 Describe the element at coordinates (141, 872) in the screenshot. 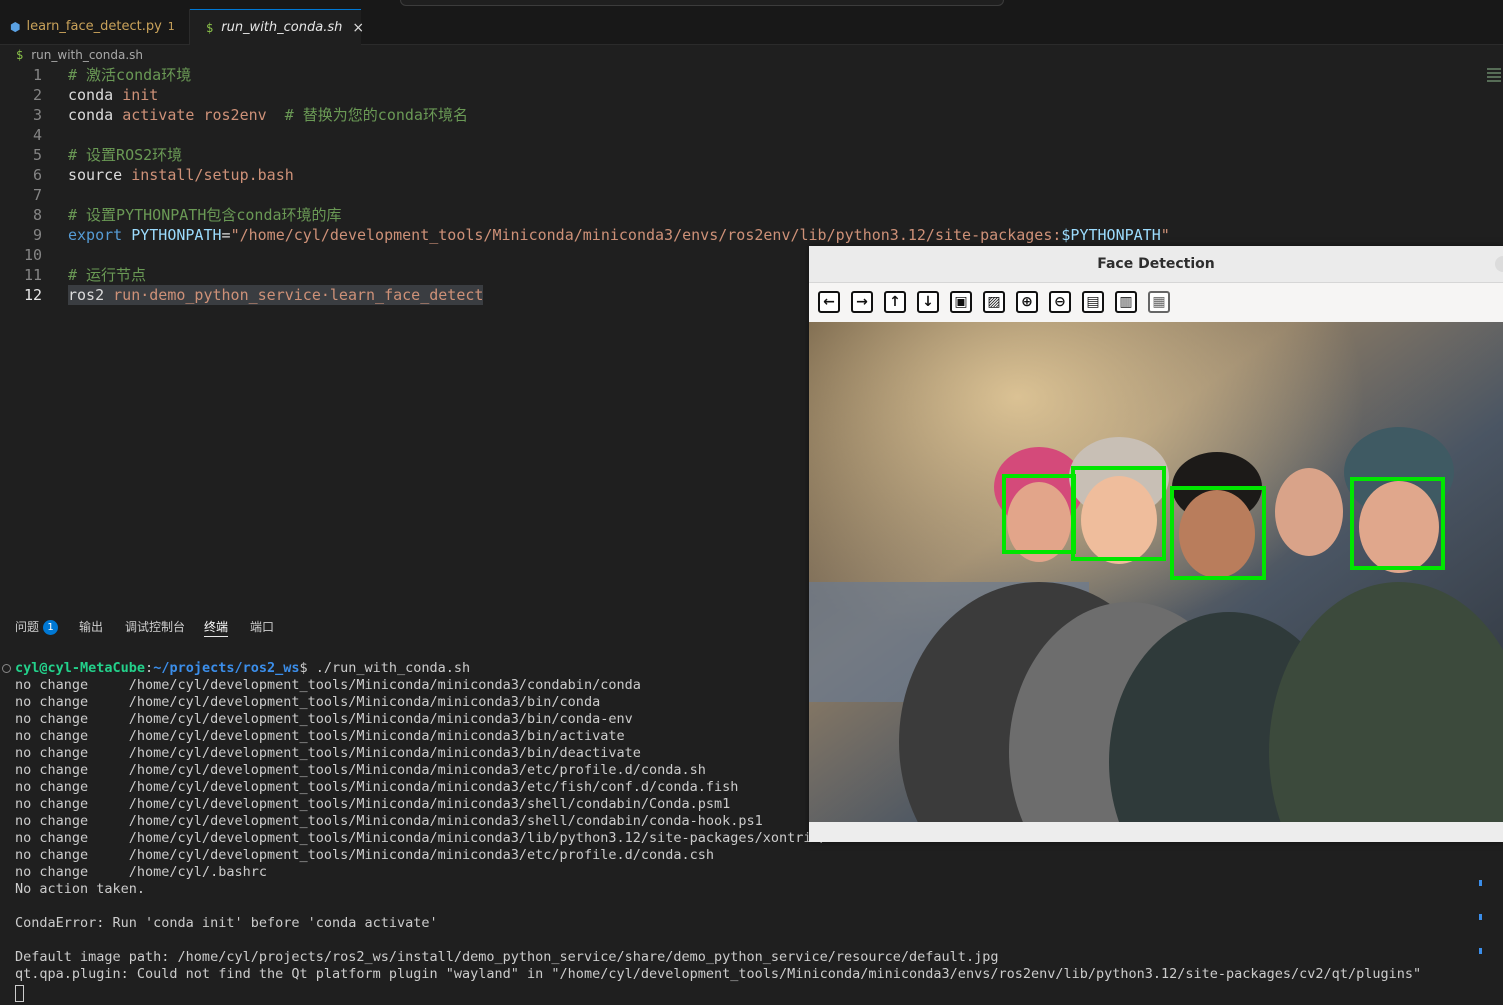

I see `terminal-line: no change /home/cyl/.bashrc` at that location.